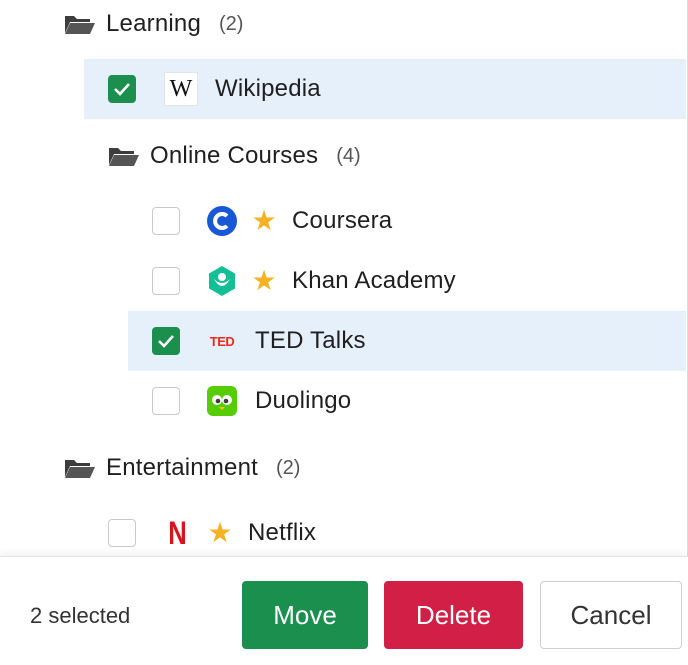 This screenshot has height=665, width=688. I want to click on folder-label: Entertainment, so click(182, 467).